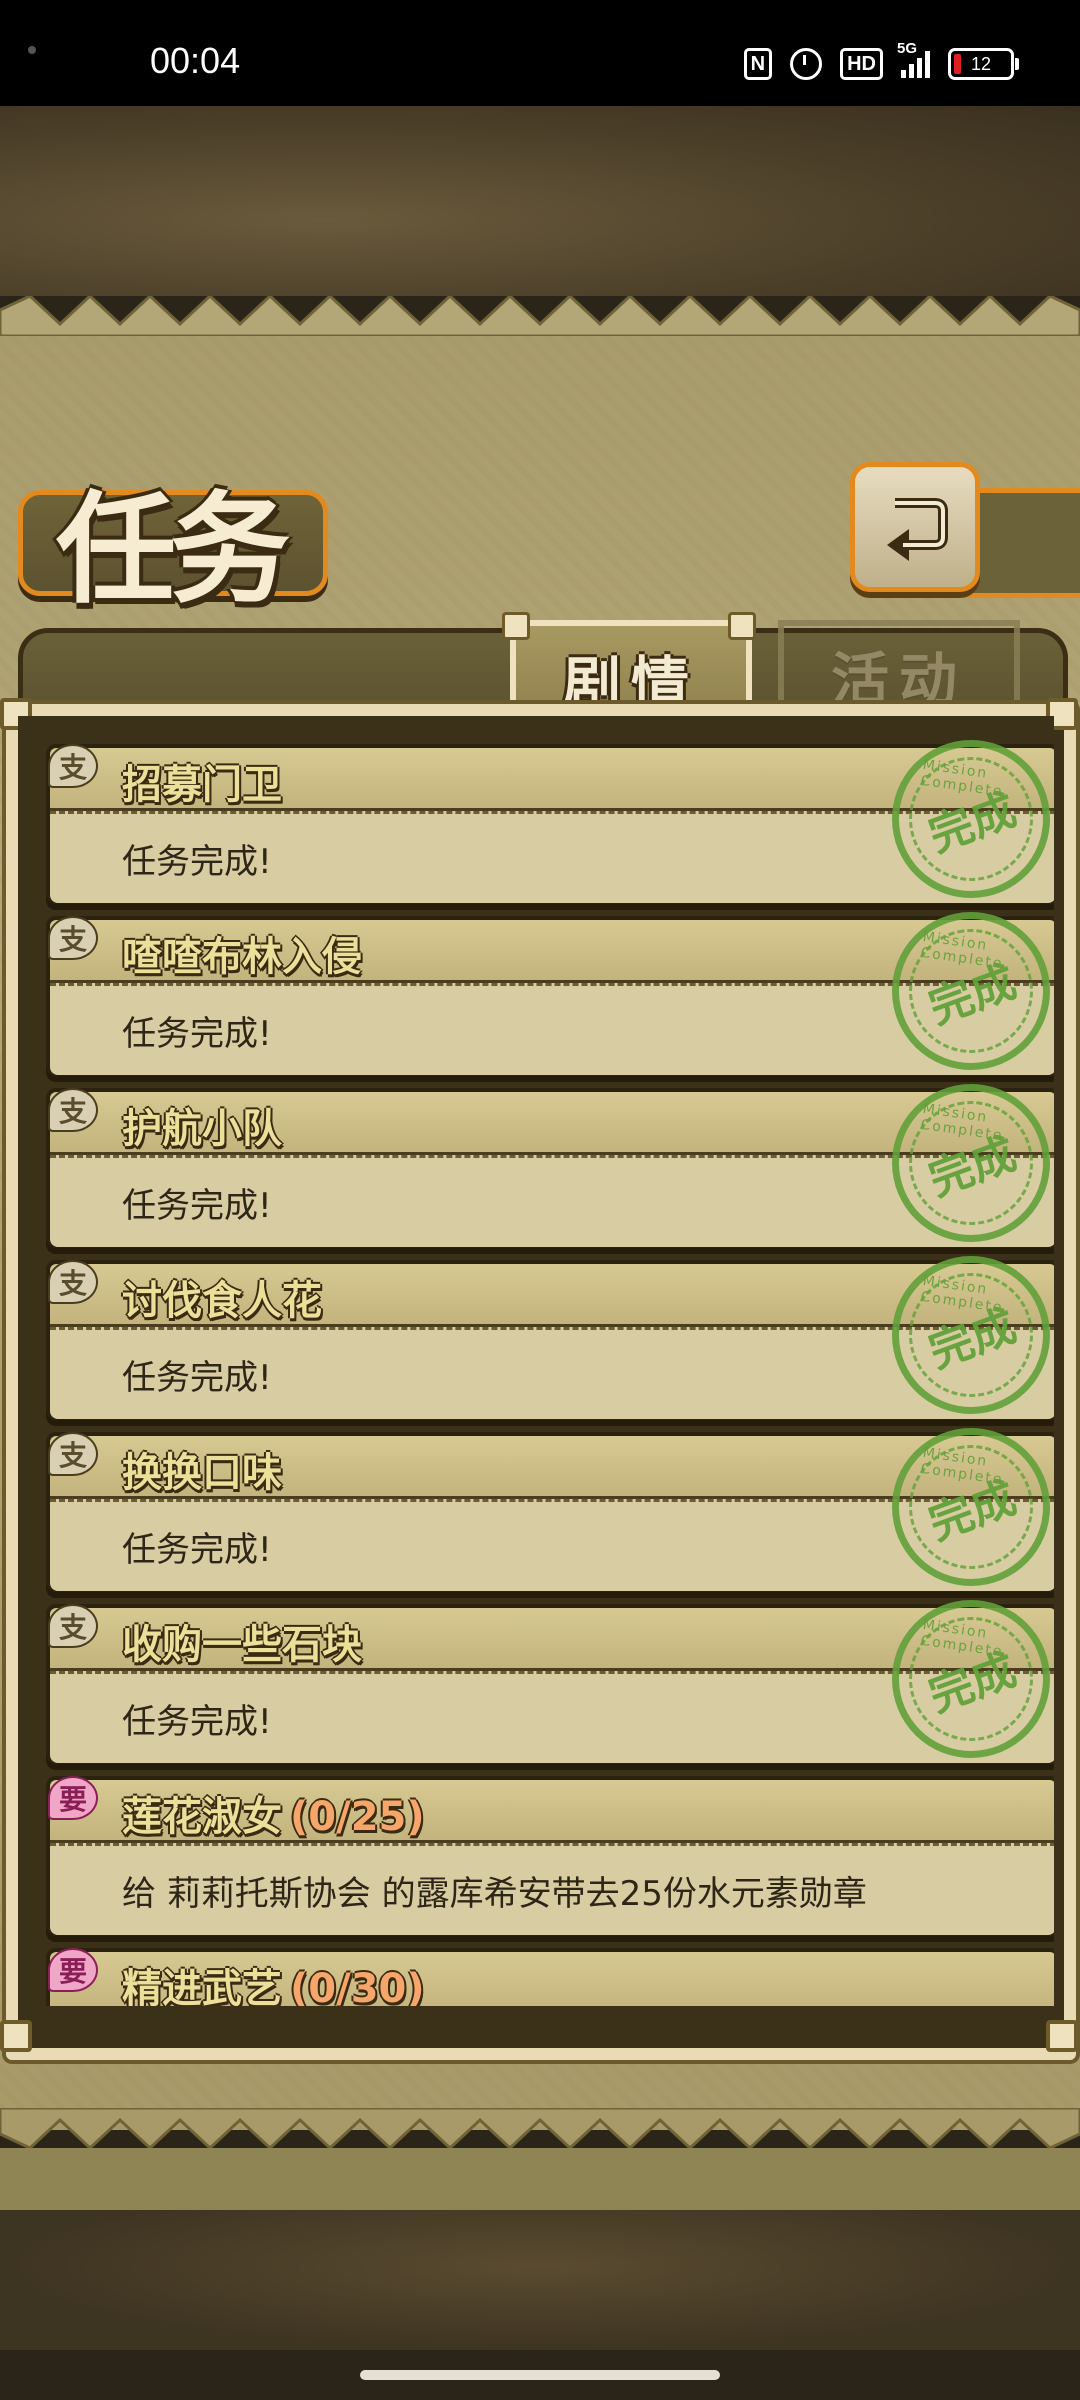  What do you see at coordinates (540, 316) in the screenshot?
I see `zigzag-edge-top` at bounding box center [540, 316].